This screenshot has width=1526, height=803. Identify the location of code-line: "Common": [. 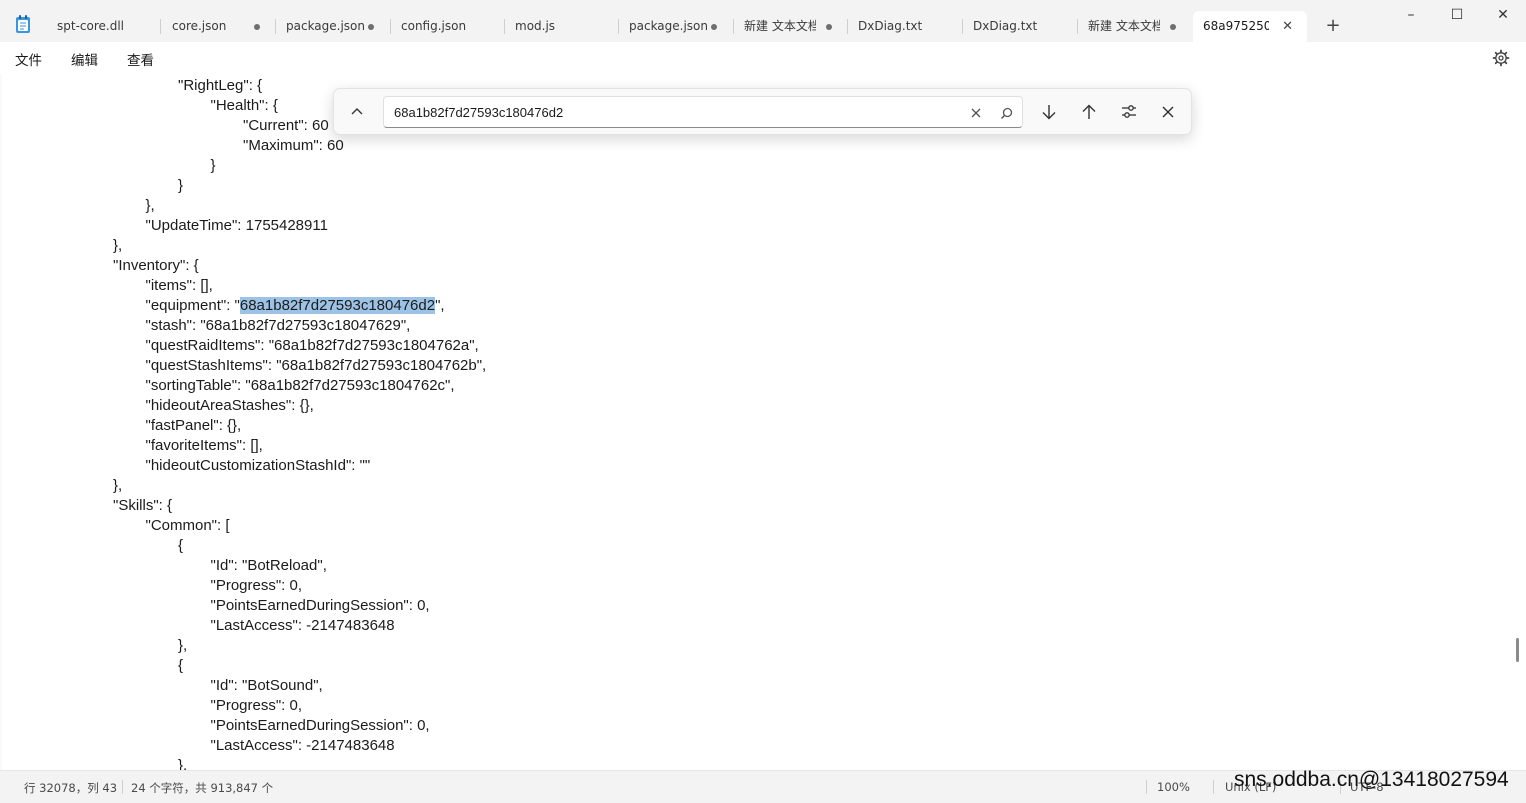
(187, 525).